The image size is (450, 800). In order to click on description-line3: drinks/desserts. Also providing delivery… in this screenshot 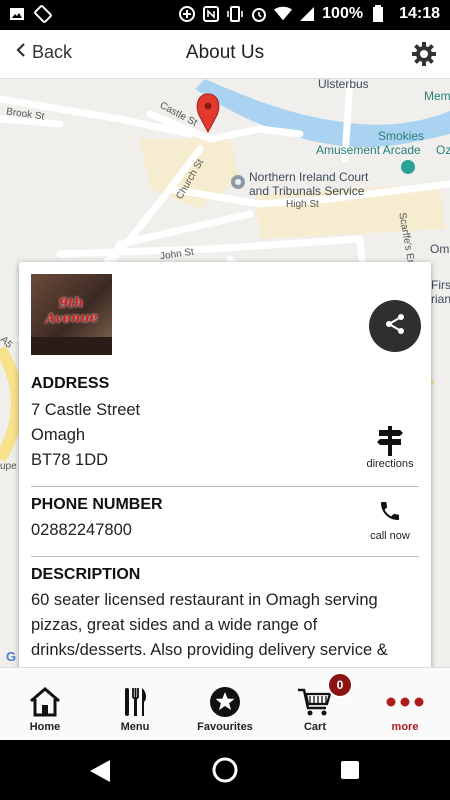, I will do `click(209, 650)`.